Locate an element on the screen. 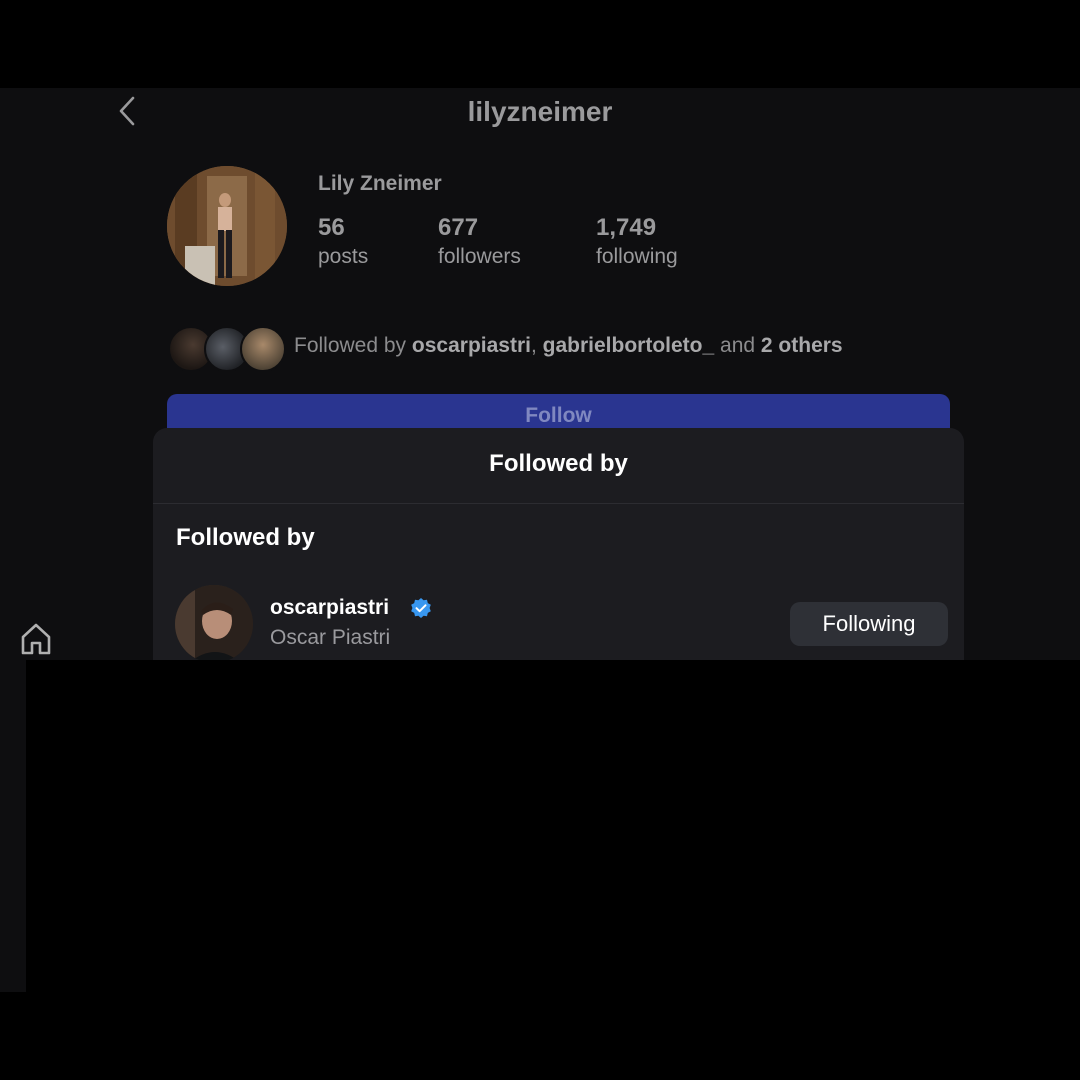 This screenshot has width=1080, height=1080. avatar-photo is located at coordinates (227, 226).